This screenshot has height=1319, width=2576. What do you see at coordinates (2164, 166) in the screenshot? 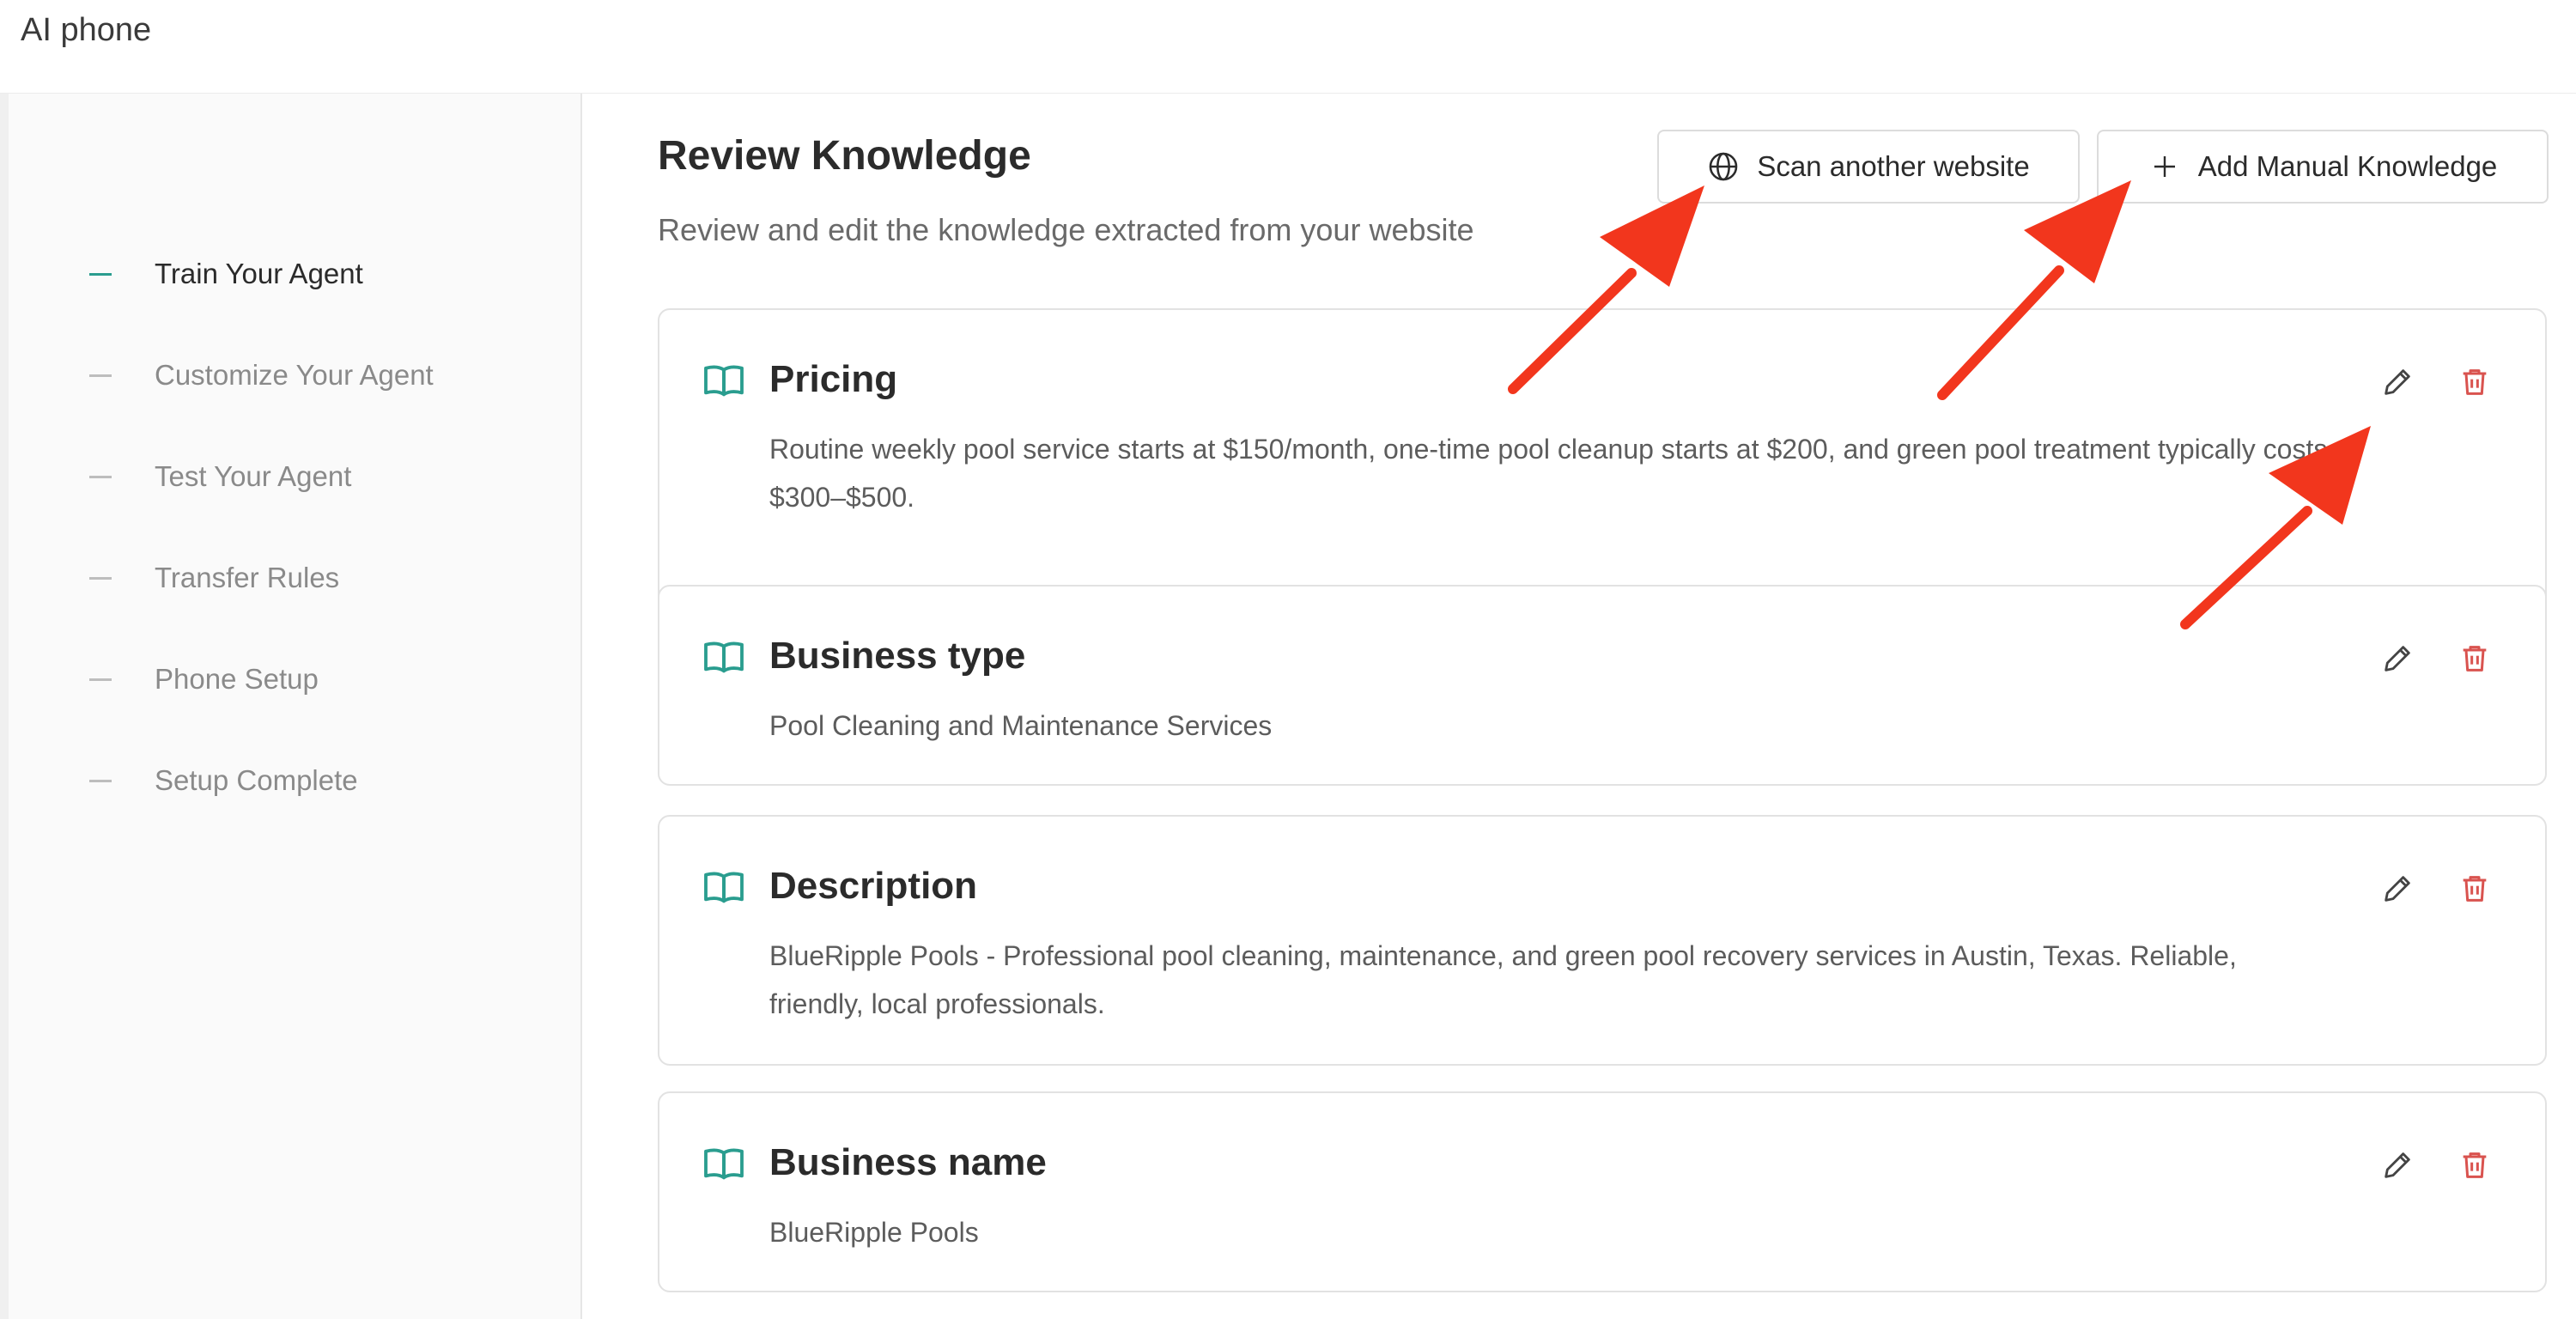
I see `plus-icon` at bounding box center [2164, 166].